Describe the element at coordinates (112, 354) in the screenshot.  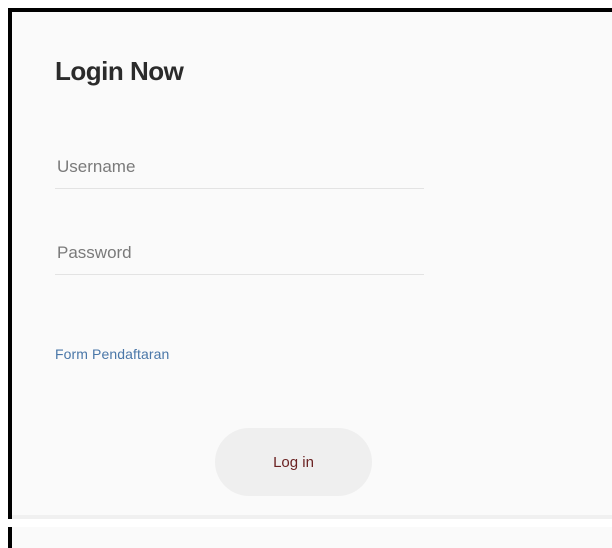
I see `registration-form-link: Form Pendaftaran` at that location.